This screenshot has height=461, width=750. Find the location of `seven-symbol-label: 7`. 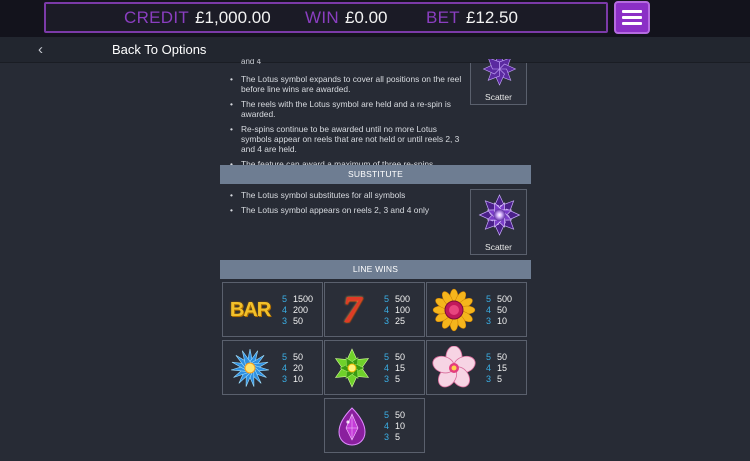

seven-symbol-label: 7 is located at coordinates (352, 310).